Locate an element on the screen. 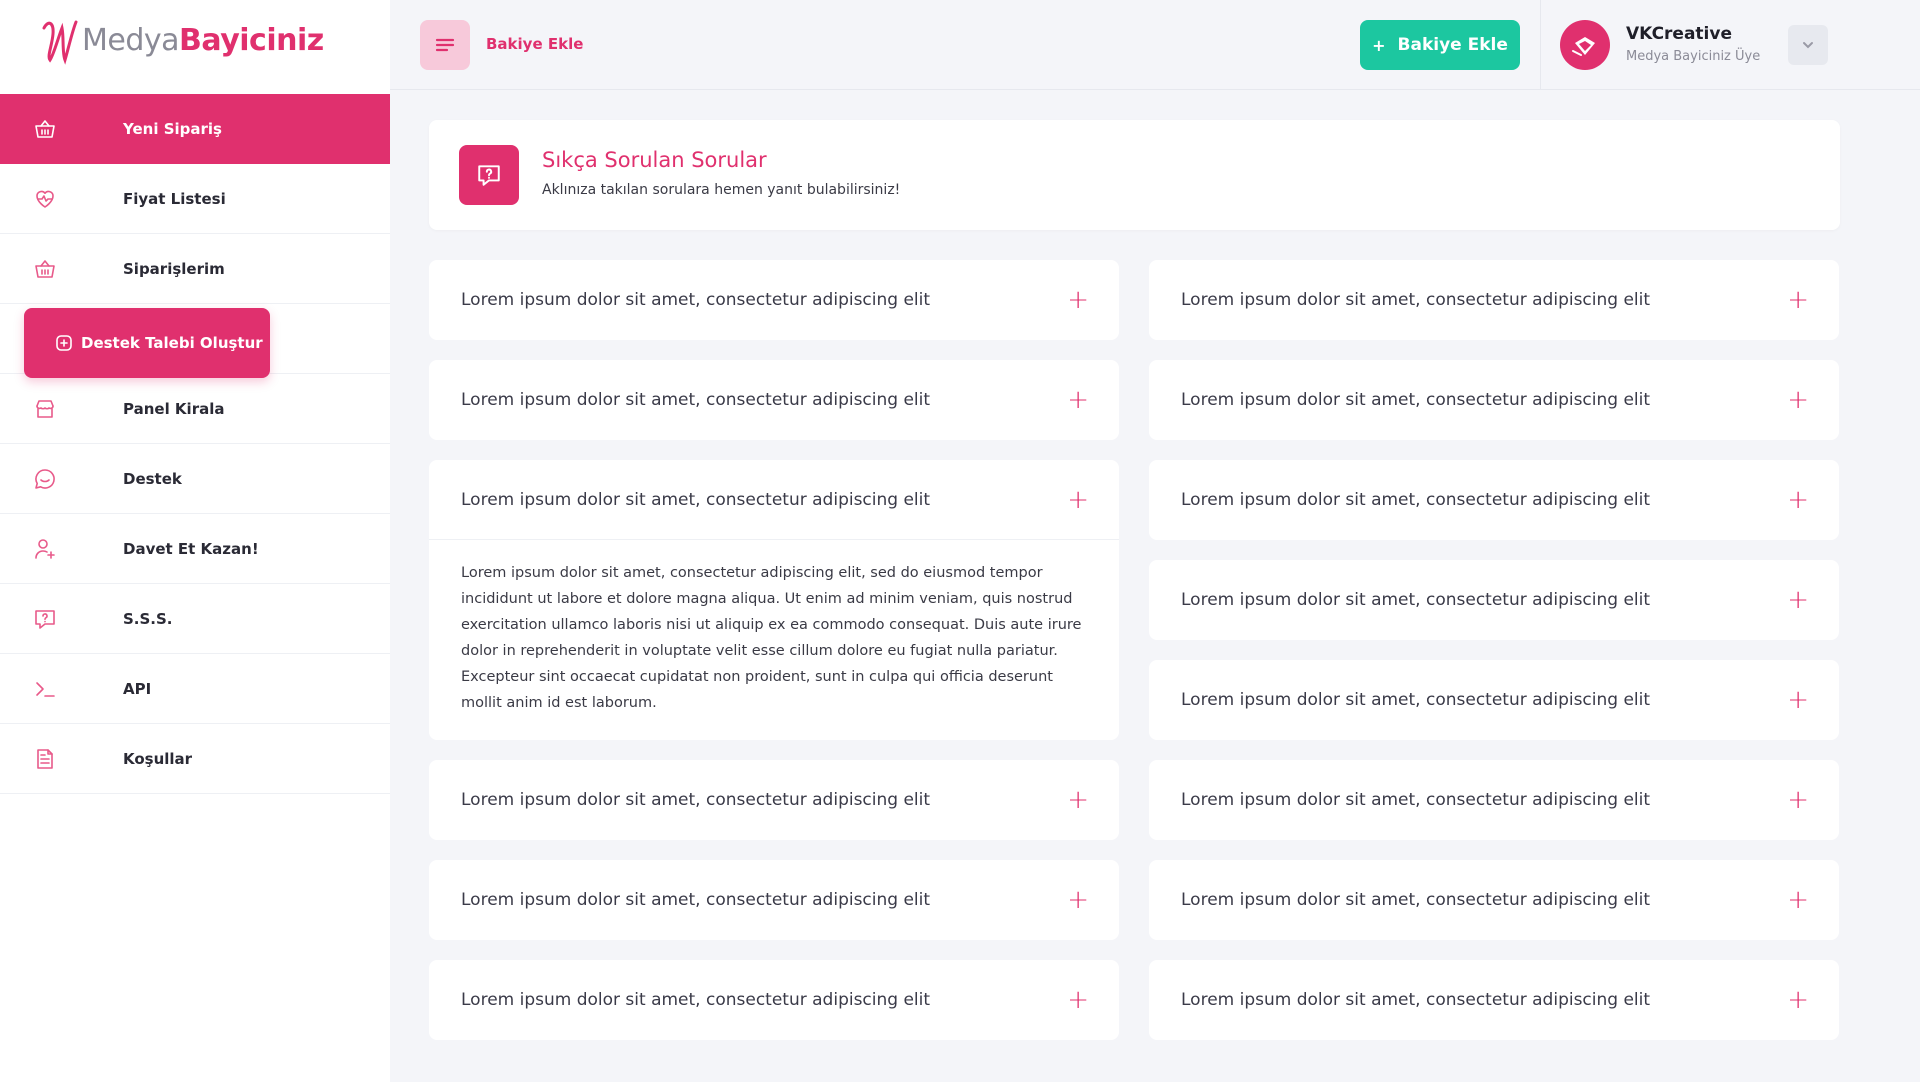 The width and height of the screenshot is (1920, 1082). sidebar-item-label: Destek is located at coordinates (152, 478).